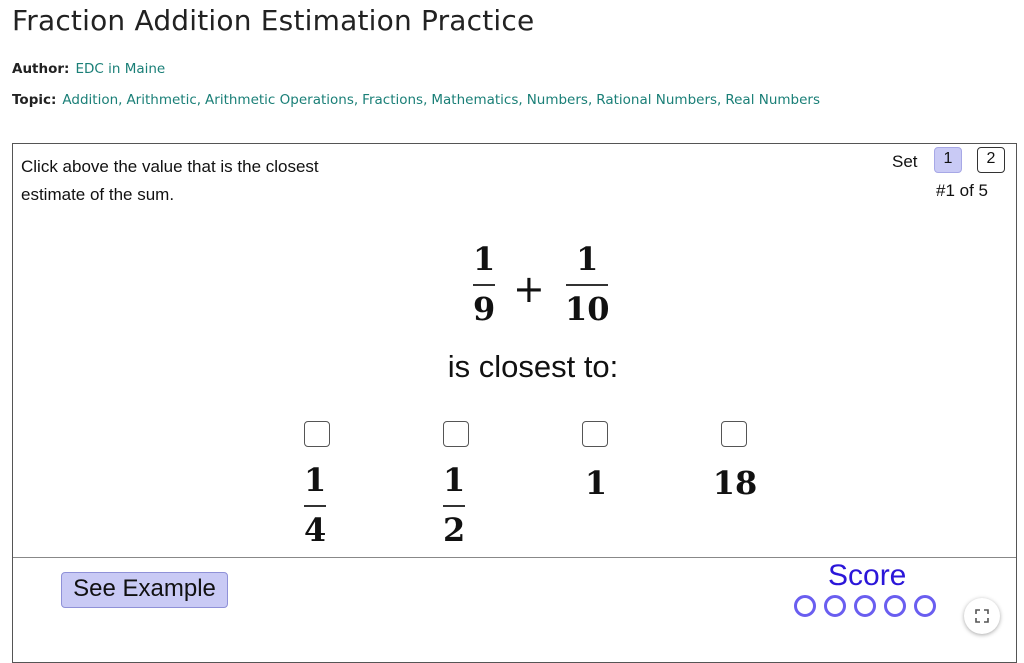 This screenshot has height=663, width=1024. I want to click on topic-link-mathematics: Mathematics, so click(474, 100).